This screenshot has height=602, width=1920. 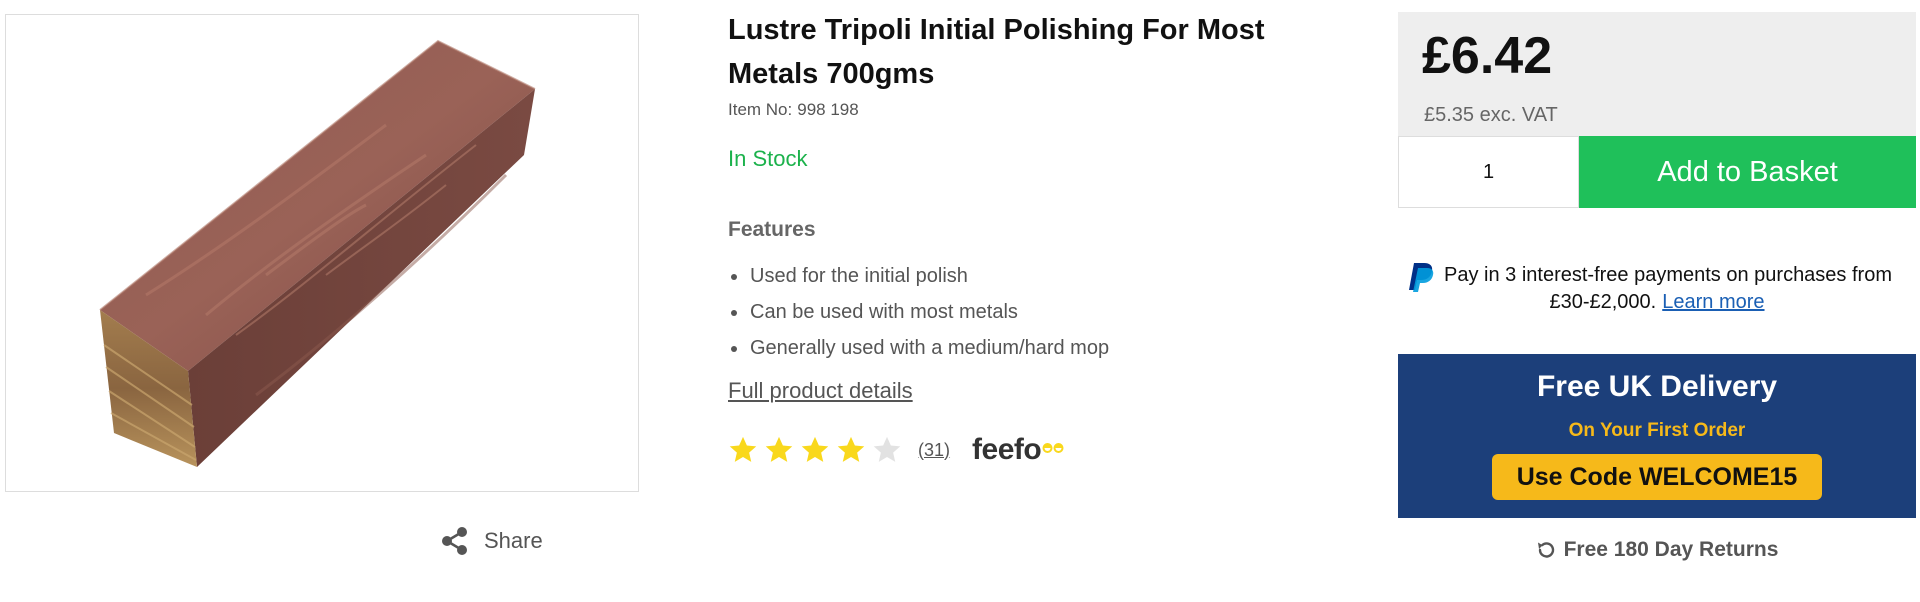 What do you see at coordinates (1671, 549) in the screenshot?
I see `returns-label: Free 180 Day Returns` at bounding box center [1671, 549].